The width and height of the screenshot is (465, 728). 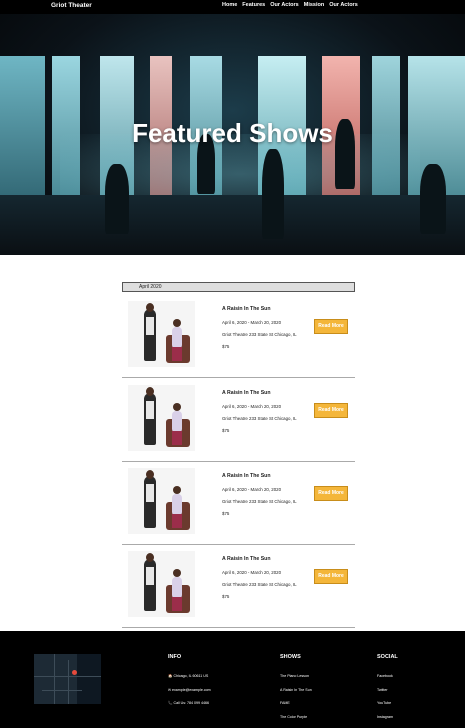 I want to click on nav-features: Features, so click(x=253, y=5).